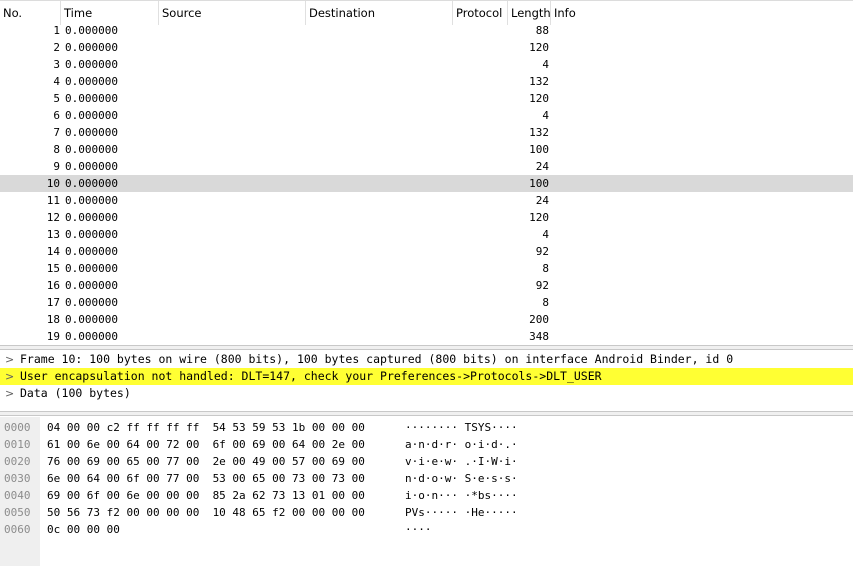  I want to click on byte-offset: 0000, so click(17, 427).